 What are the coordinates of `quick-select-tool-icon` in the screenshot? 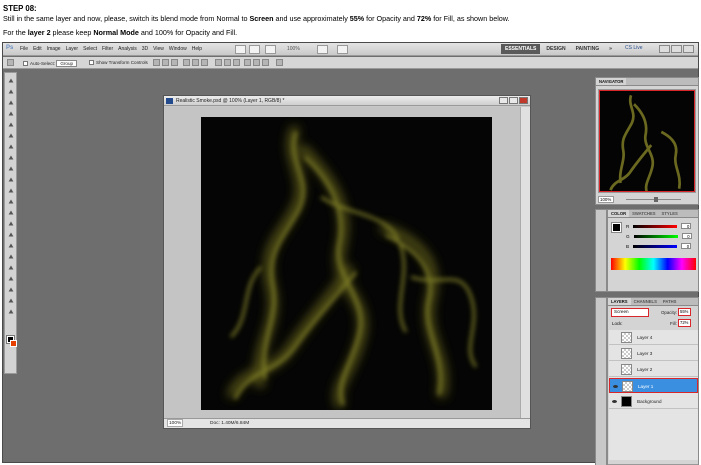 It's located at (11, 113).